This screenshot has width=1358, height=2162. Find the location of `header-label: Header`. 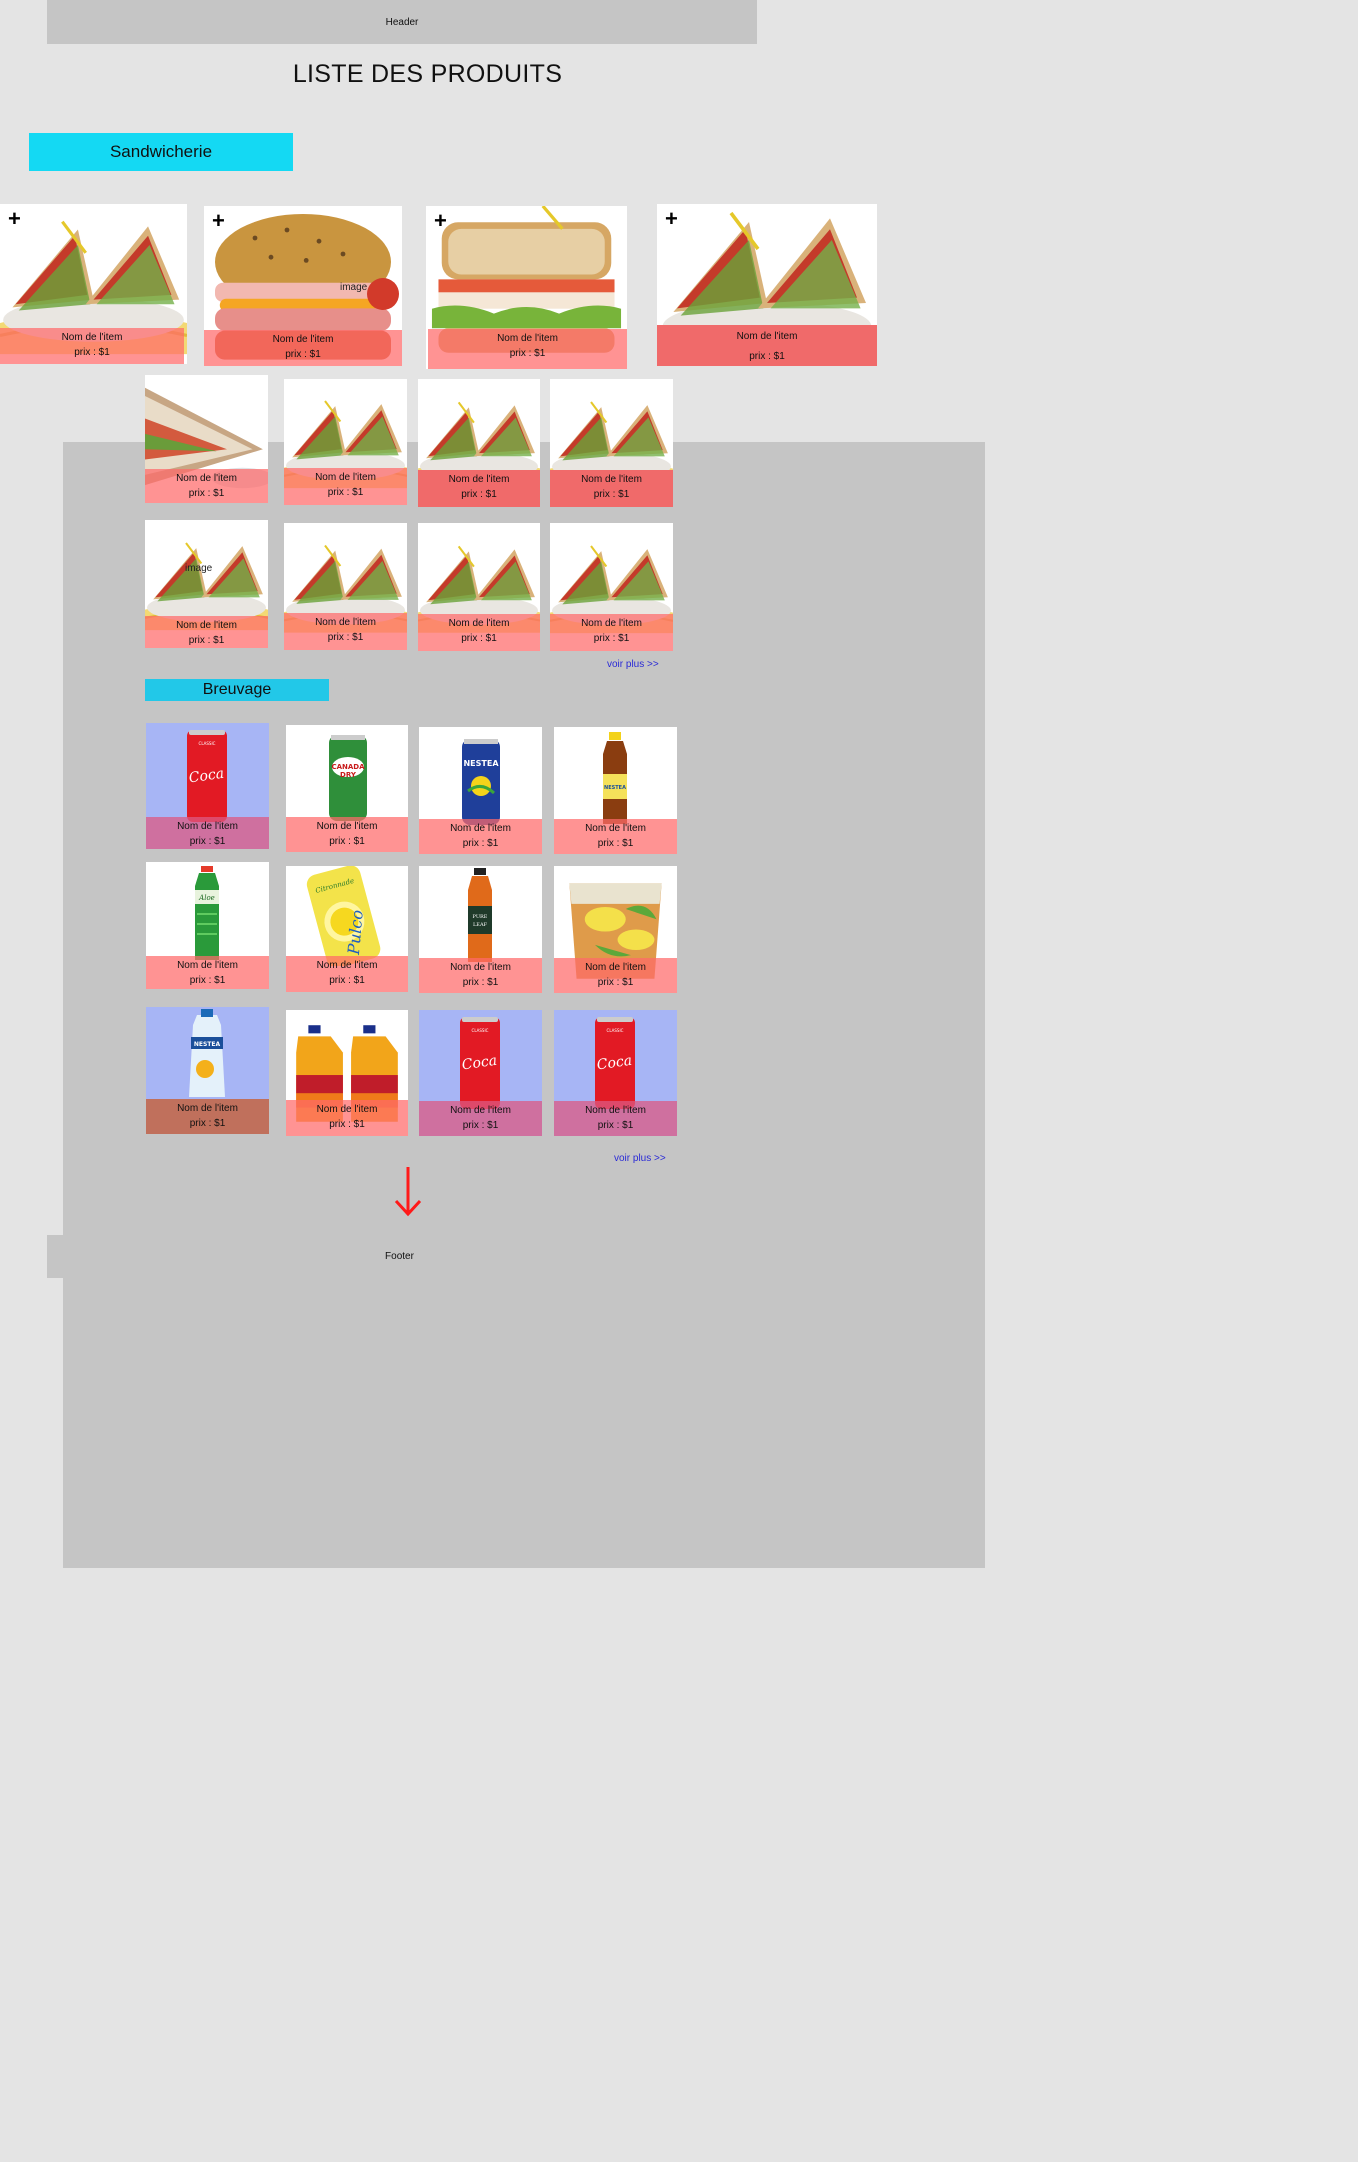

header-label: Header is located at coordinates (402, 22).